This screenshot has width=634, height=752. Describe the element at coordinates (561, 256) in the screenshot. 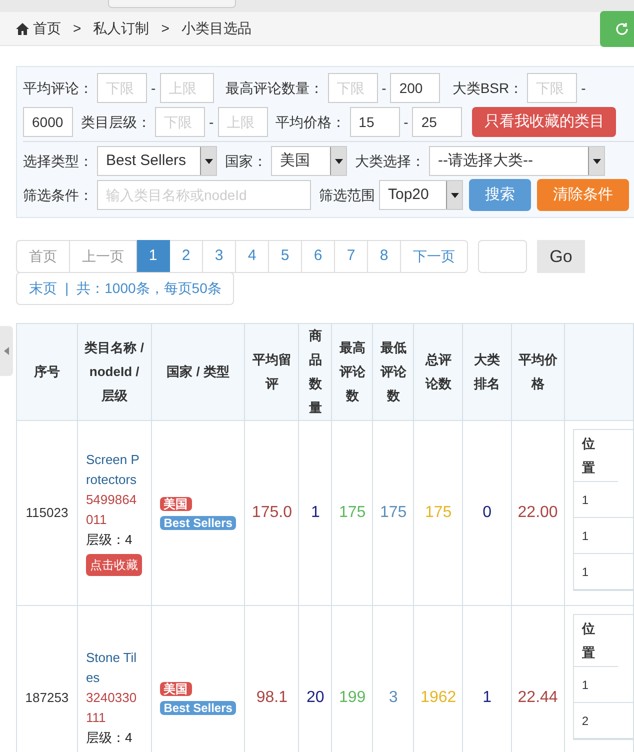

I see `go-button: Go` at that location.